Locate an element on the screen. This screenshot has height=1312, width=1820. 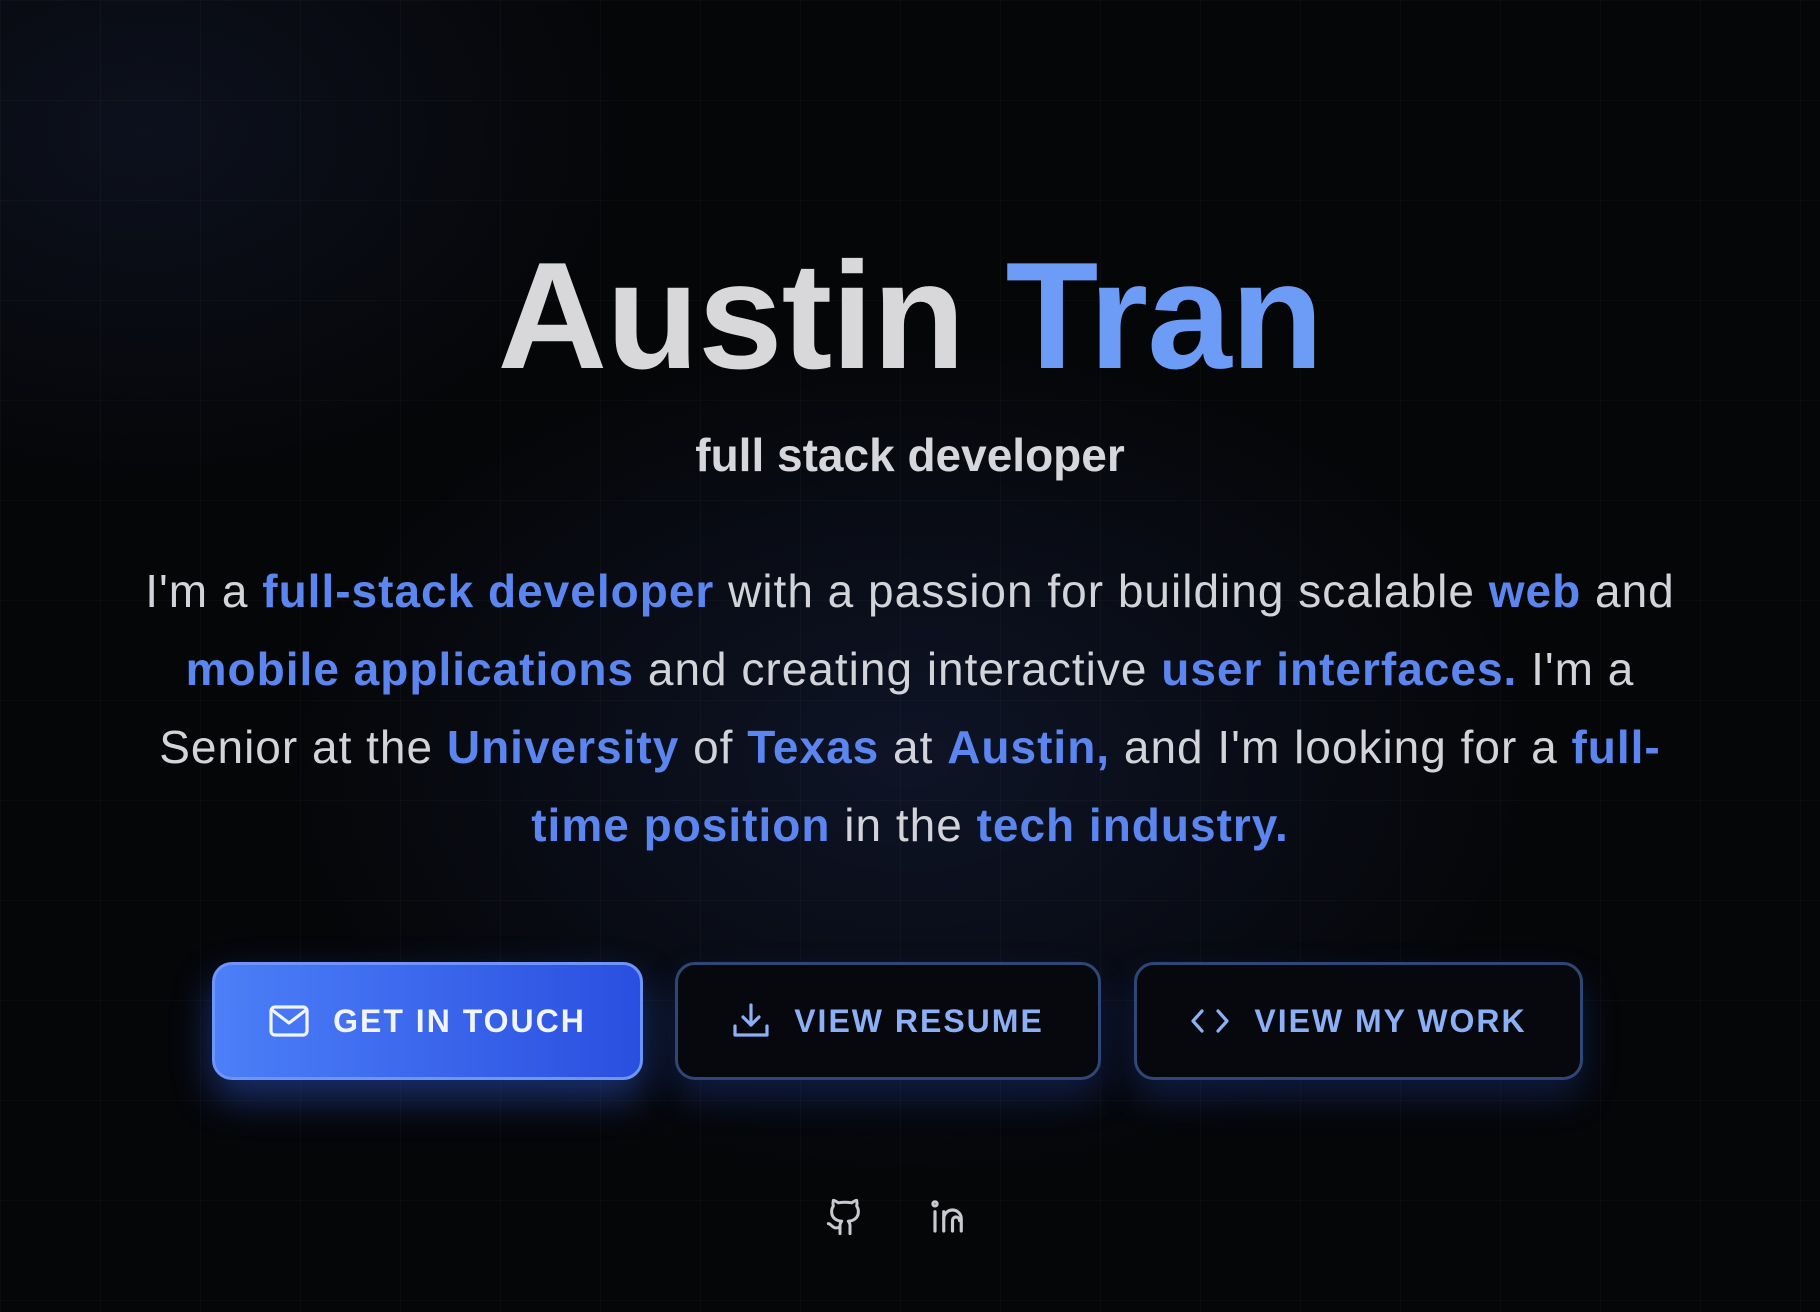
get-in-touch-label: GET IN TOUCH is located at coordinates (459, 1020).